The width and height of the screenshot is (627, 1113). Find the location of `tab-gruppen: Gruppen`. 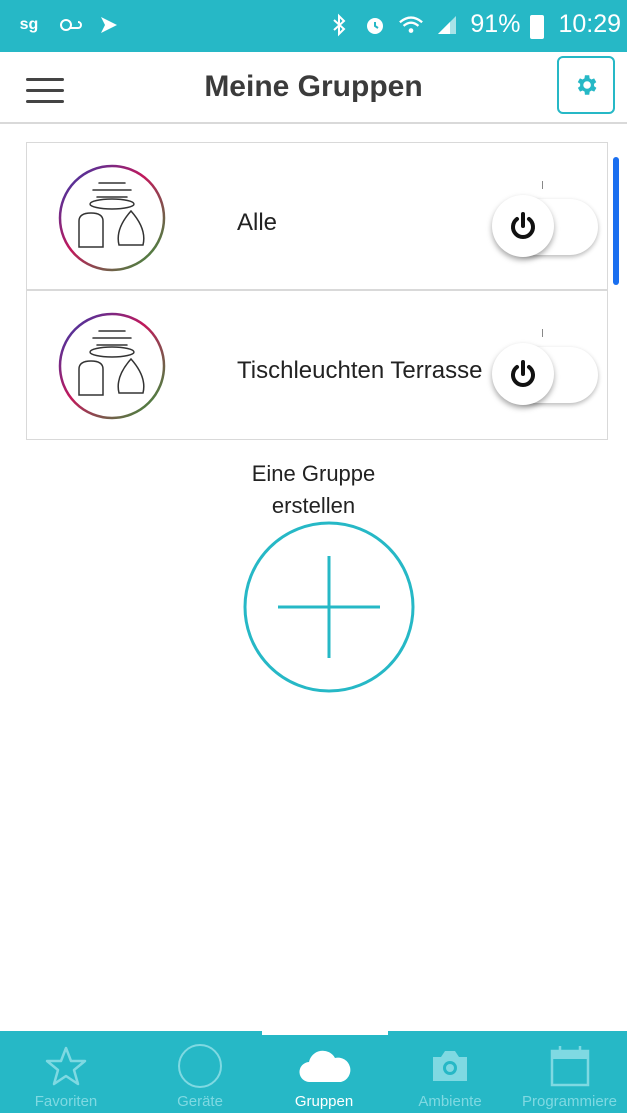

tab-gruppen: Gruppen is located at coordinates (324, 1075).